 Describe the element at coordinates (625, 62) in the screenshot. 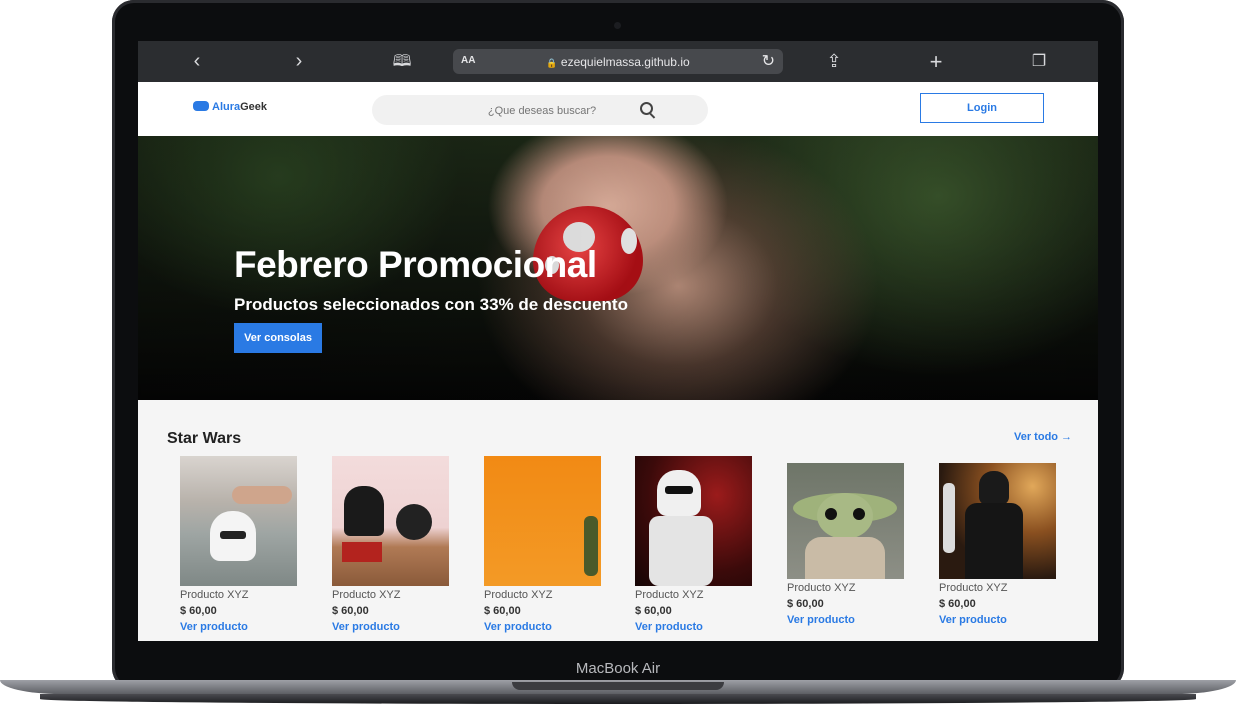

I see `url-label: ezequielmassa.github.io` at that location.